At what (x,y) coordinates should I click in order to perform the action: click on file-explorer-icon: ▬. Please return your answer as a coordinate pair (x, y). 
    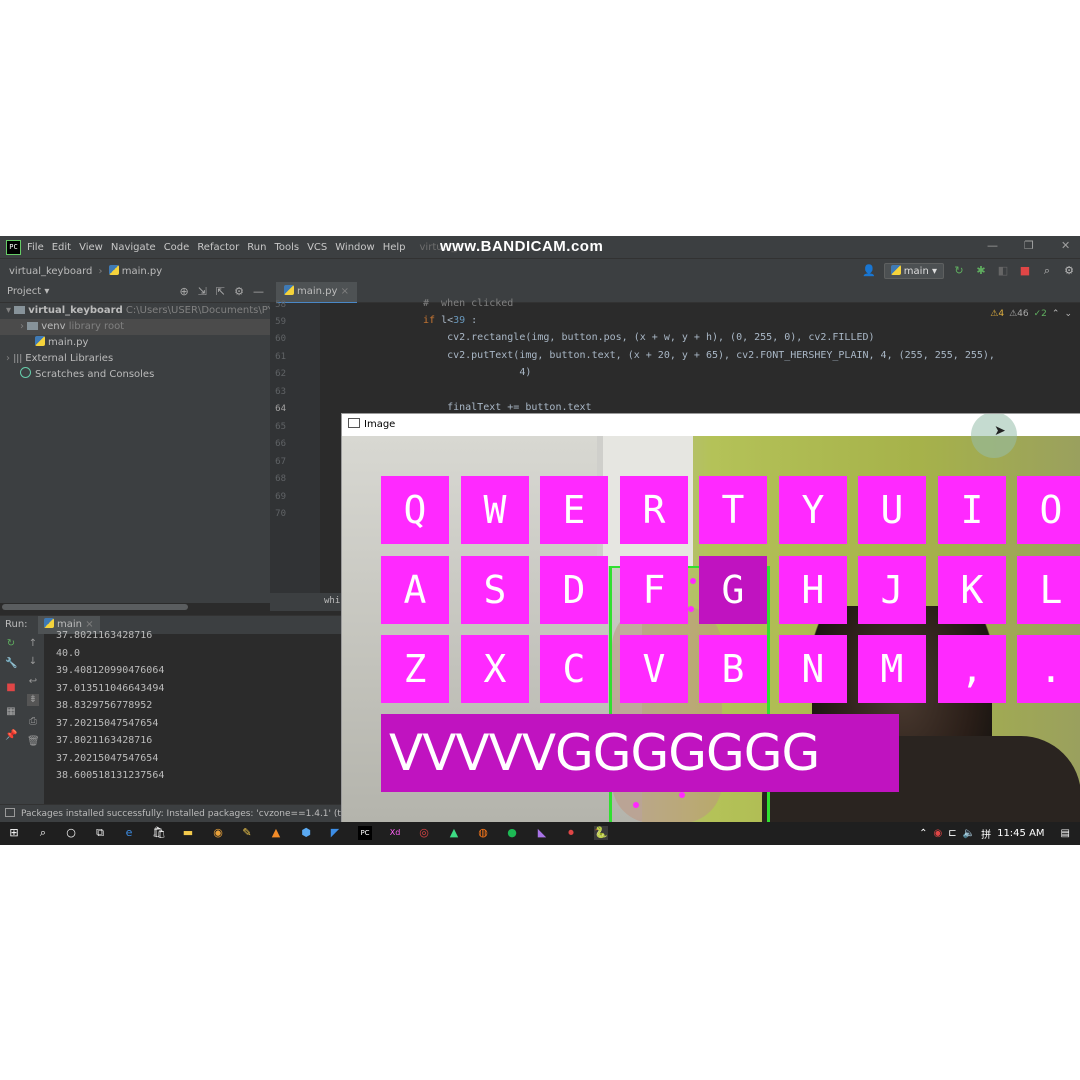
    Looking at the image, I should click on (188, 833).